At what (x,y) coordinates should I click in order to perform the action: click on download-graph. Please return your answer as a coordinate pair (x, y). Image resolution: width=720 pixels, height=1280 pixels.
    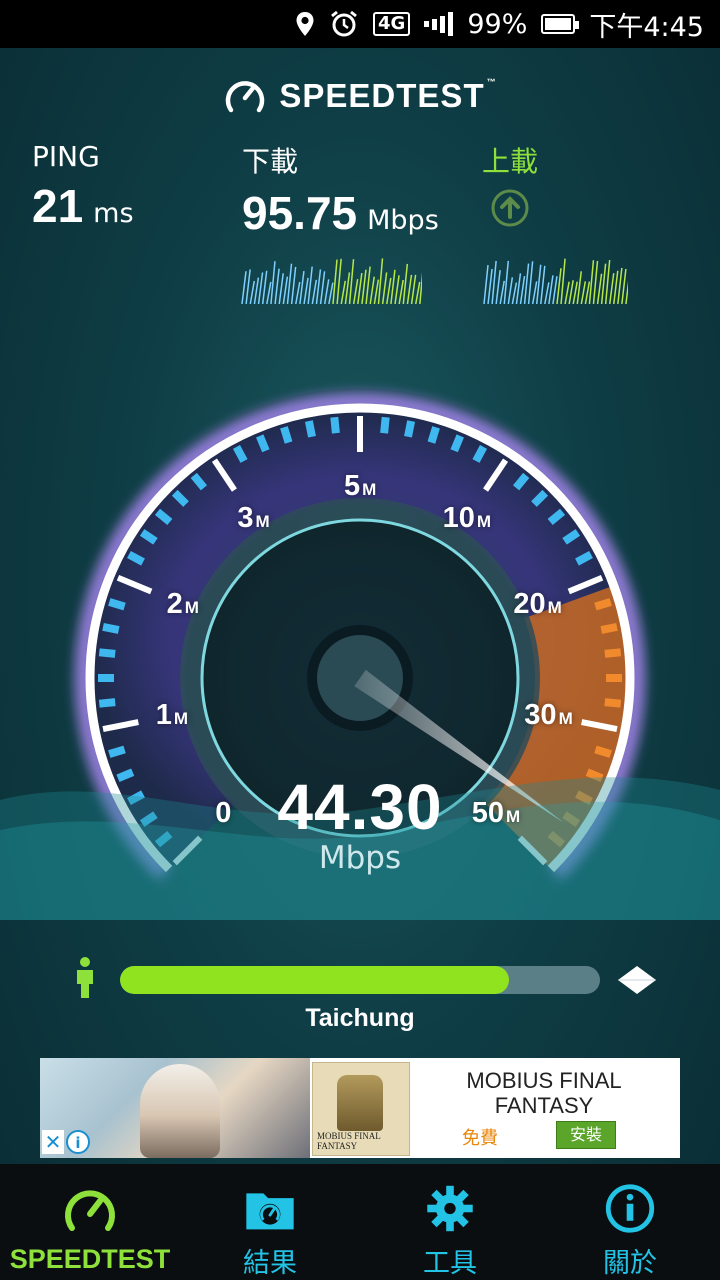
    Looking at the image, I should click on (331, 281).